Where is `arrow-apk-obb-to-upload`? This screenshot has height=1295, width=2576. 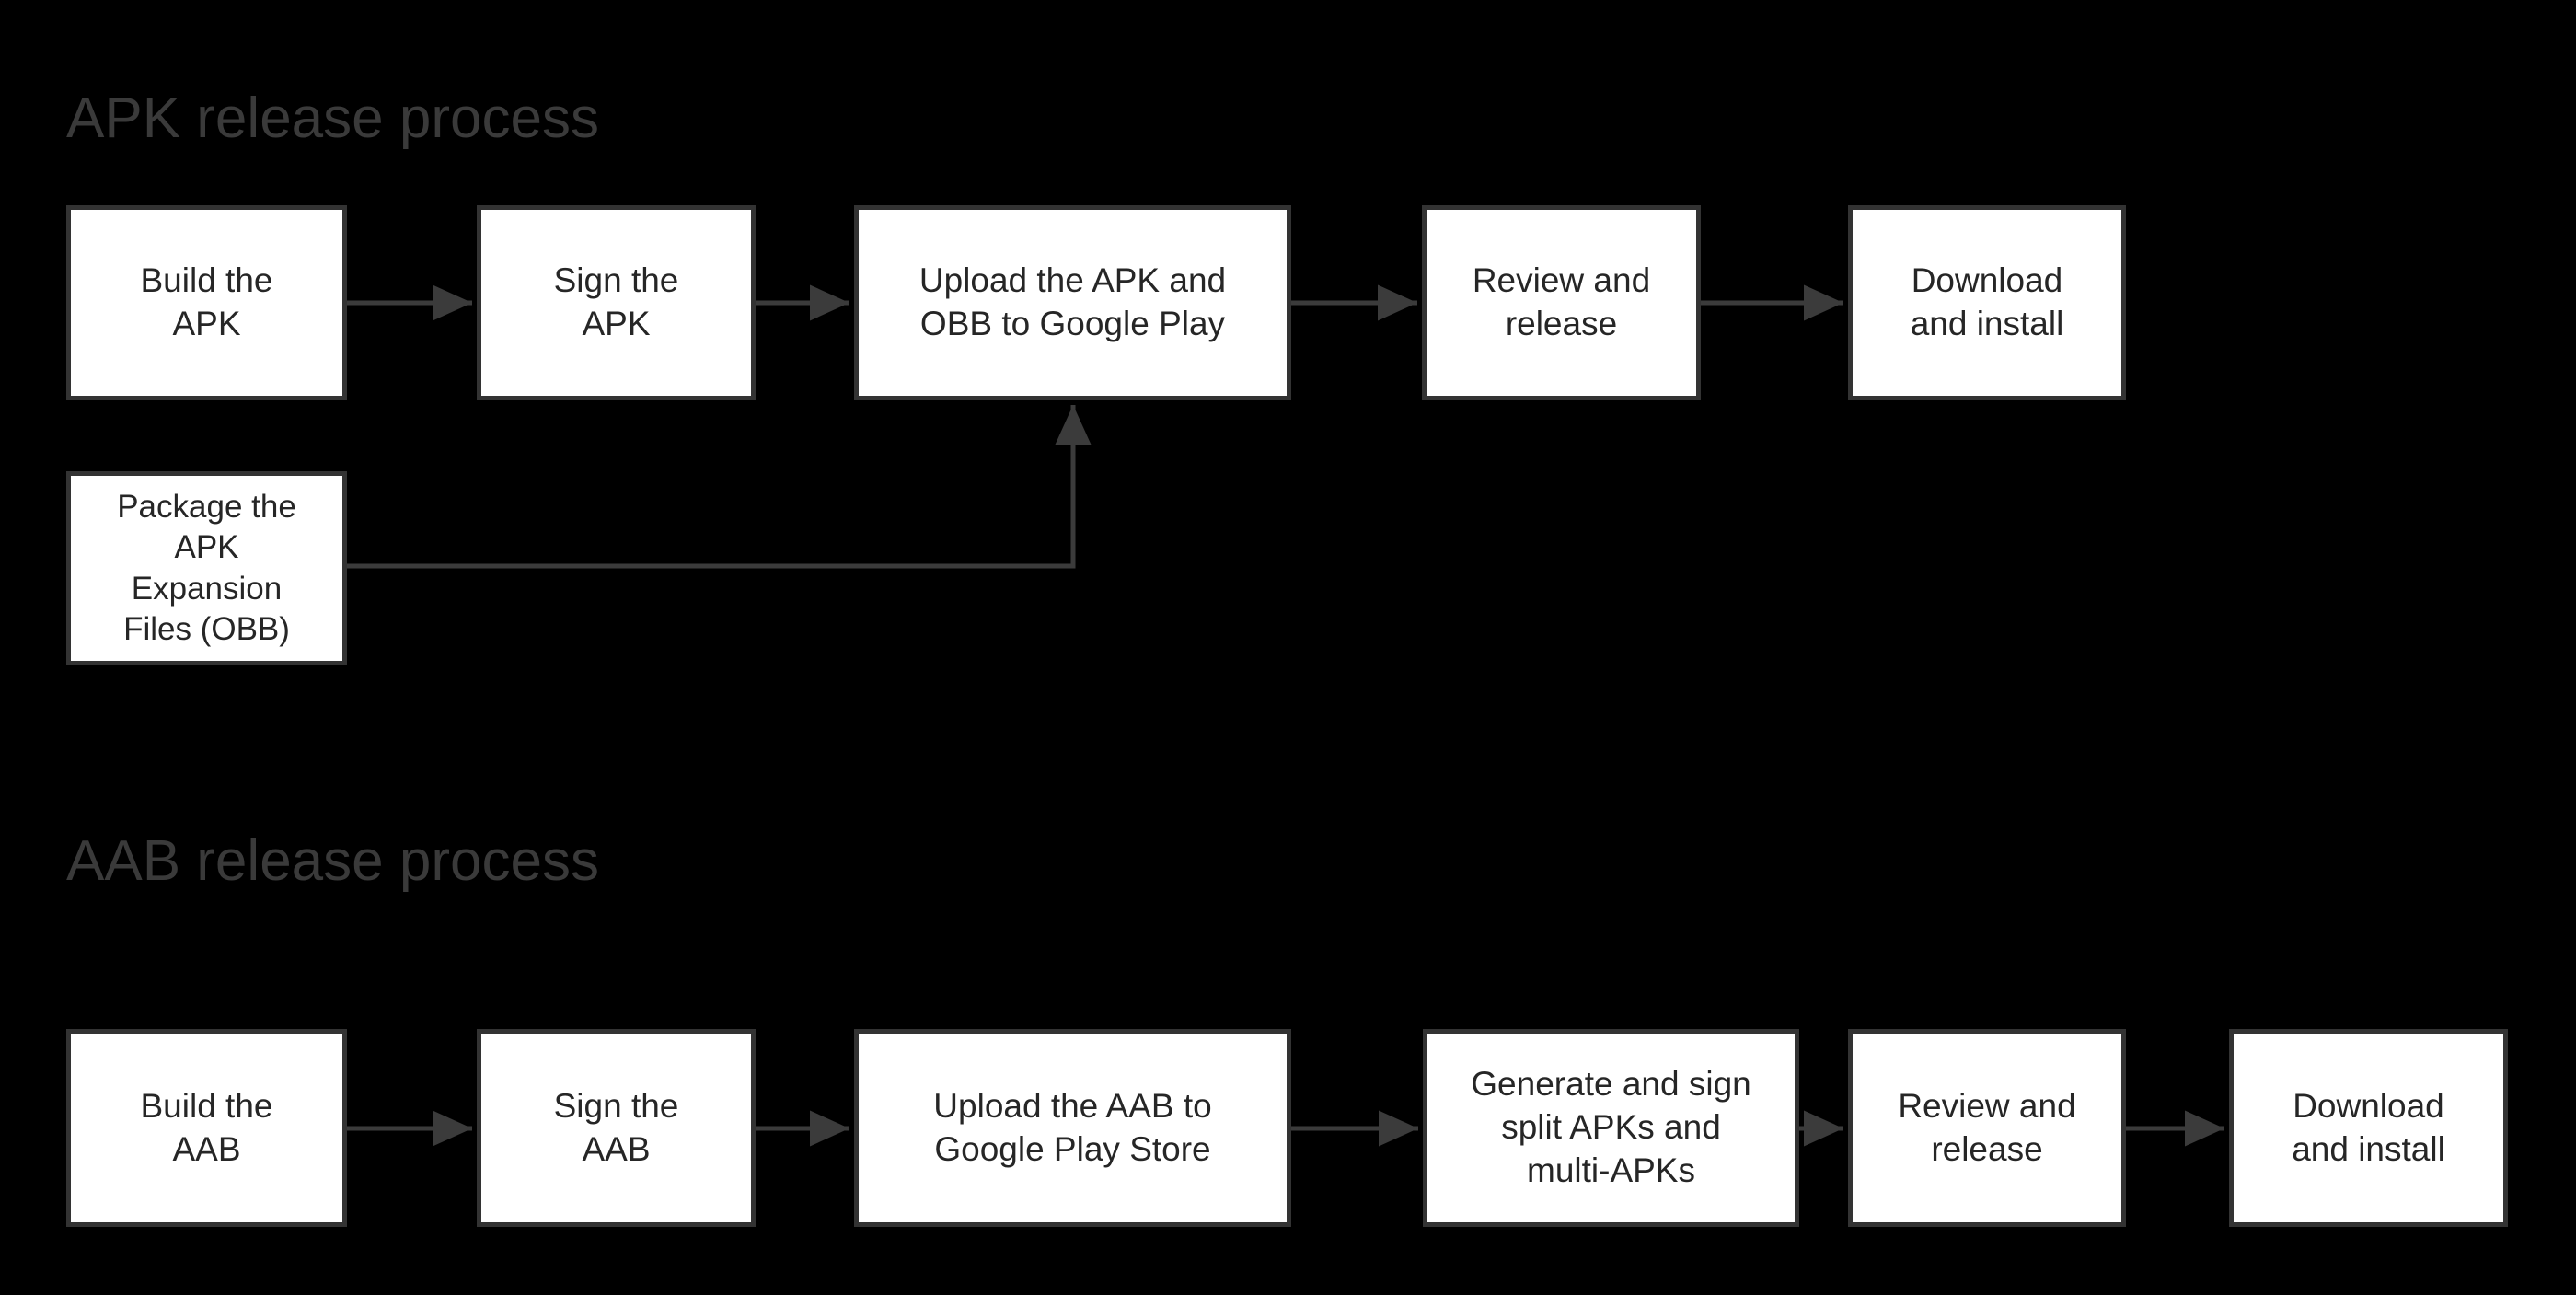
arrow-apk-obb-to-upload is located at coordinates (719, 487).